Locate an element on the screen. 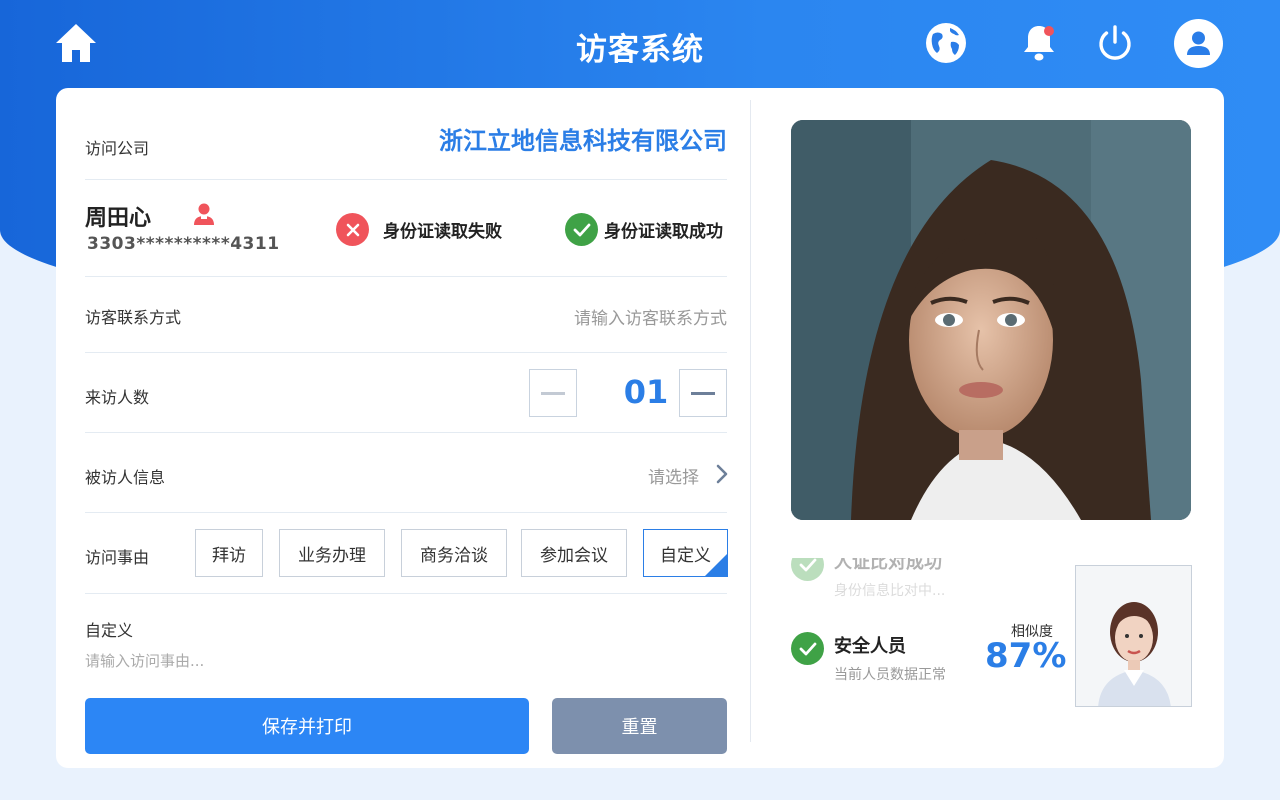  visitor-id-number: 3303**********4311 is located at coordinates (183, 244).